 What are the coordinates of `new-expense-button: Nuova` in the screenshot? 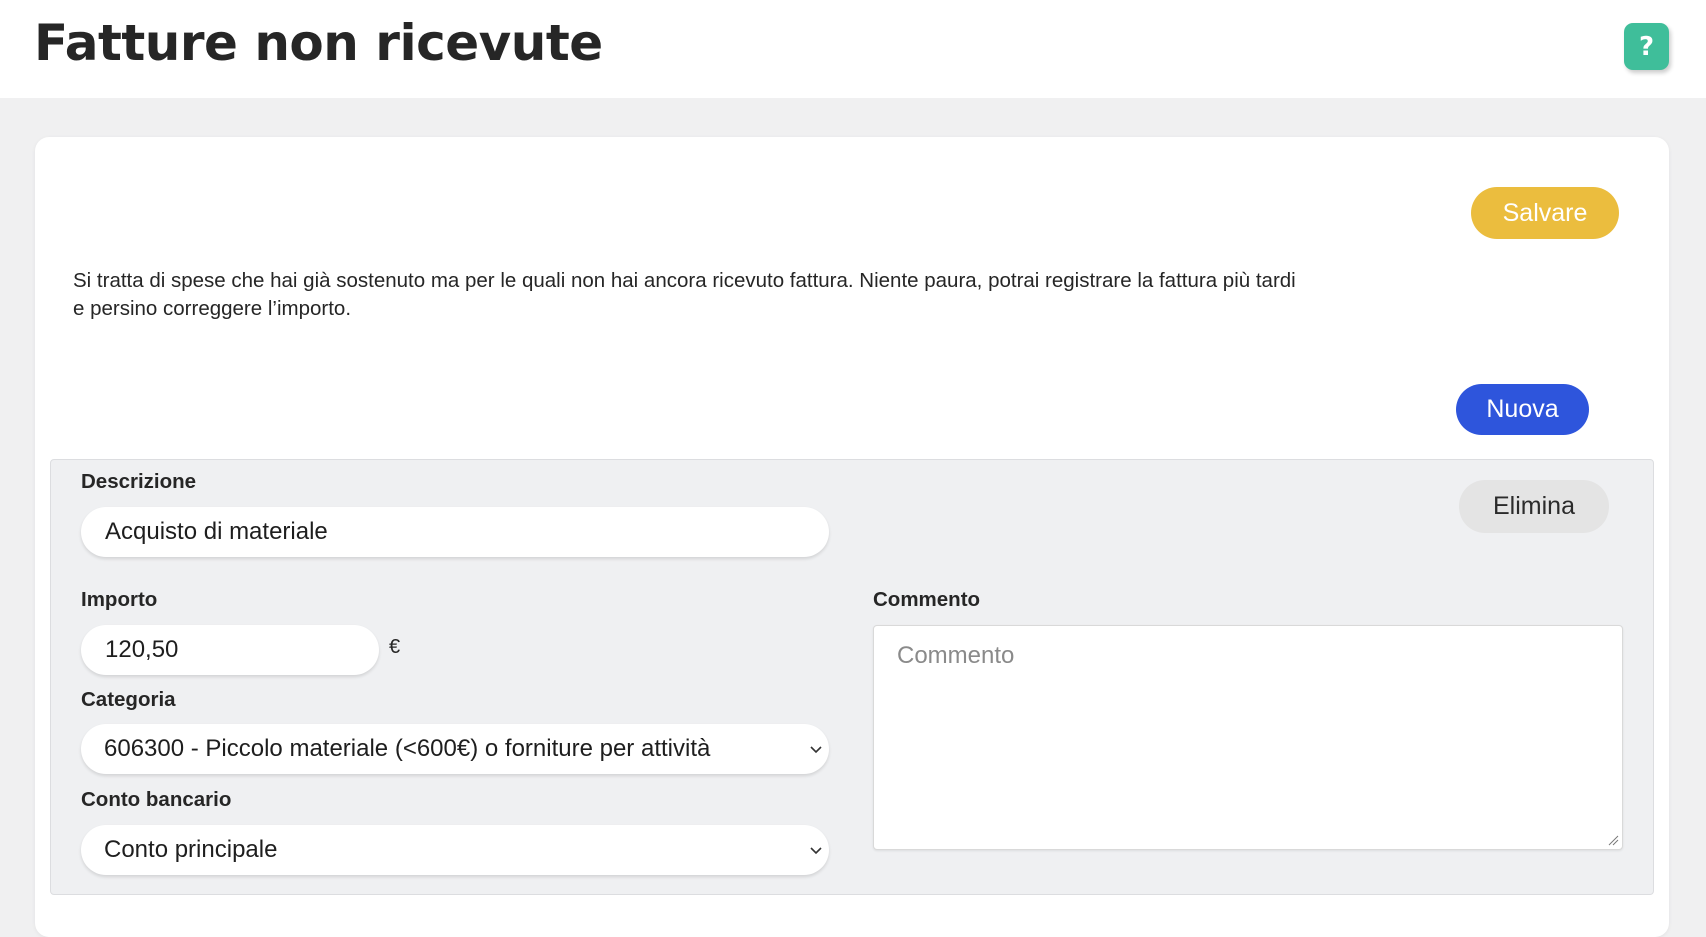 It's located at (1522, 409).